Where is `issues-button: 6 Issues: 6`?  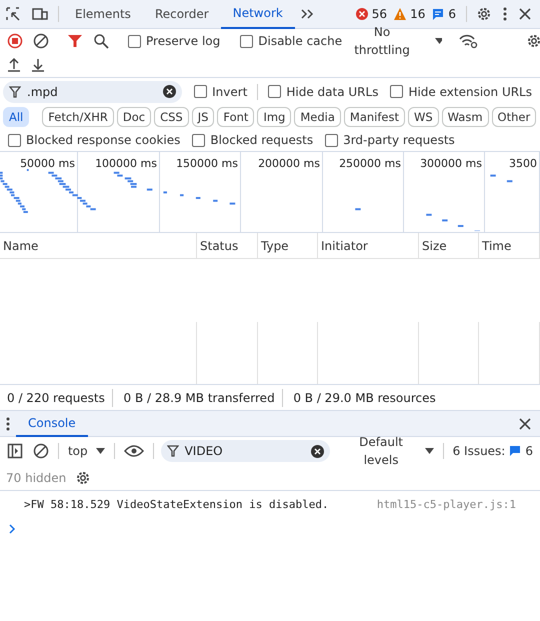
issues-button: 6 Issues: 6 is located at coordinates (493, 451).